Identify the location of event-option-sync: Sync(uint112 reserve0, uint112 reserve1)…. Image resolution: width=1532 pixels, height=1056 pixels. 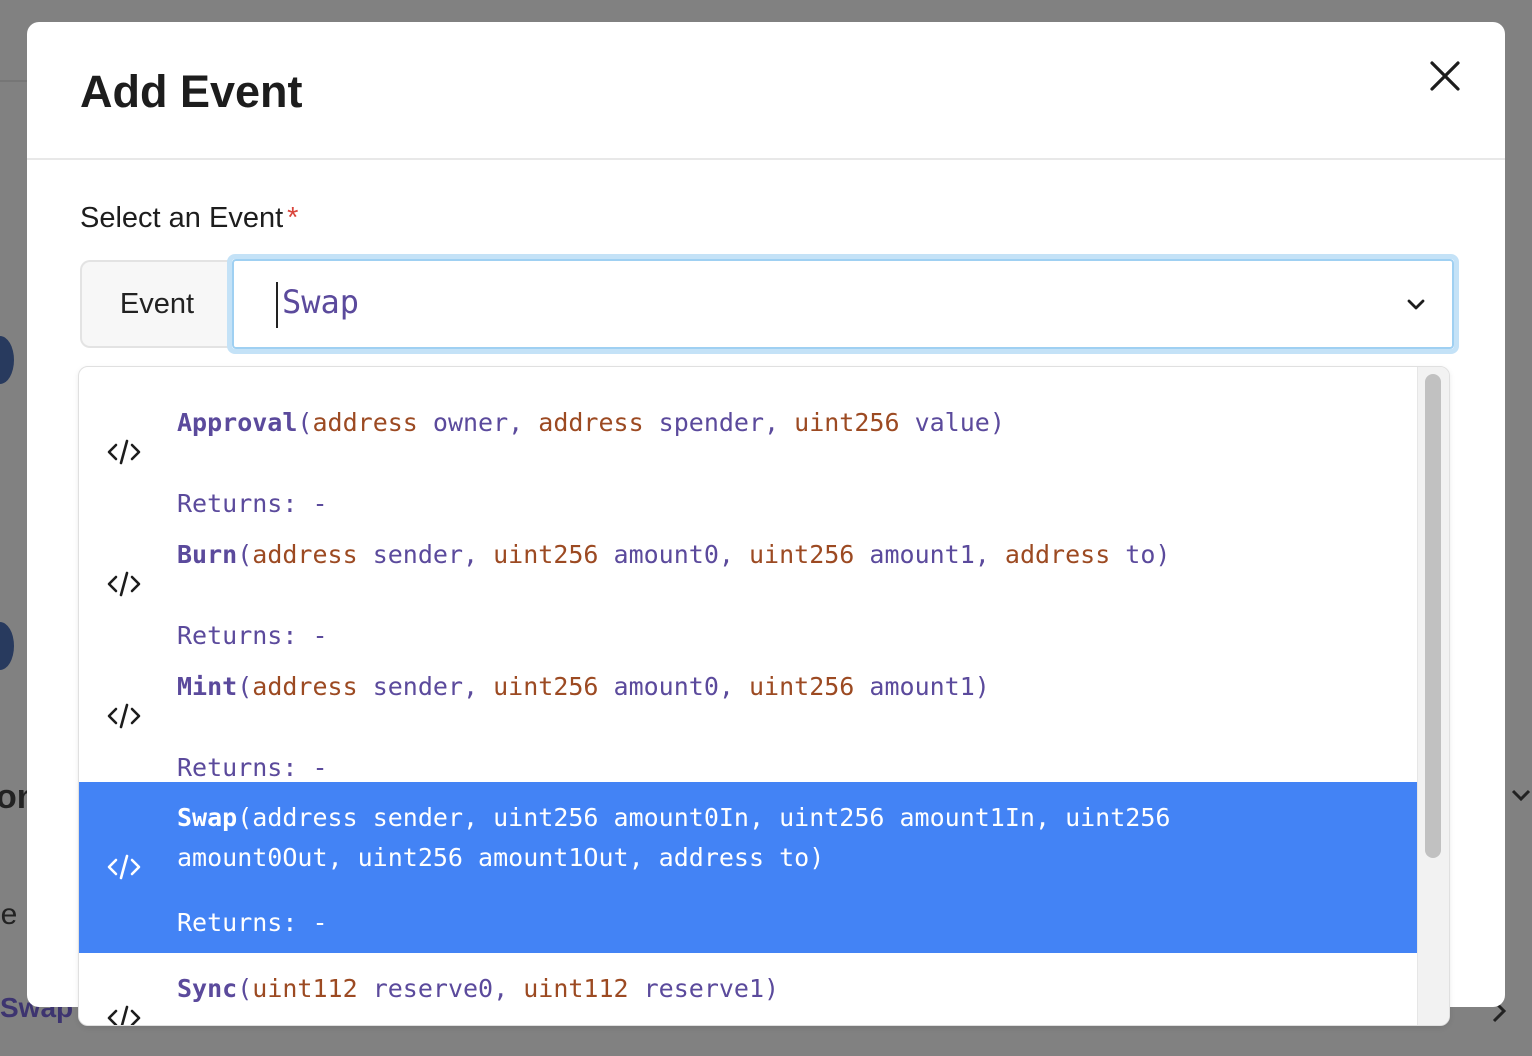
(749, 989).